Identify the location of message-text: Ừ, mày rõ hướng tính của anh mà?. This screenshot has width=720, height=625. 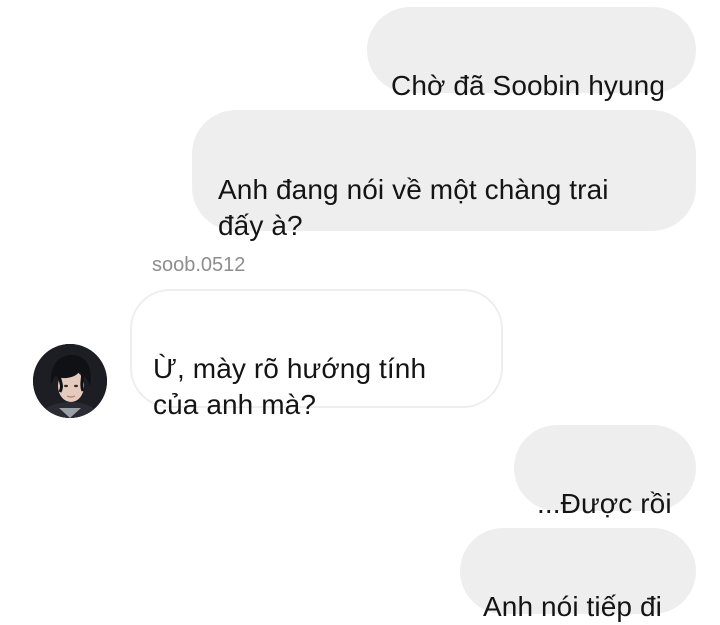
(290, 386).